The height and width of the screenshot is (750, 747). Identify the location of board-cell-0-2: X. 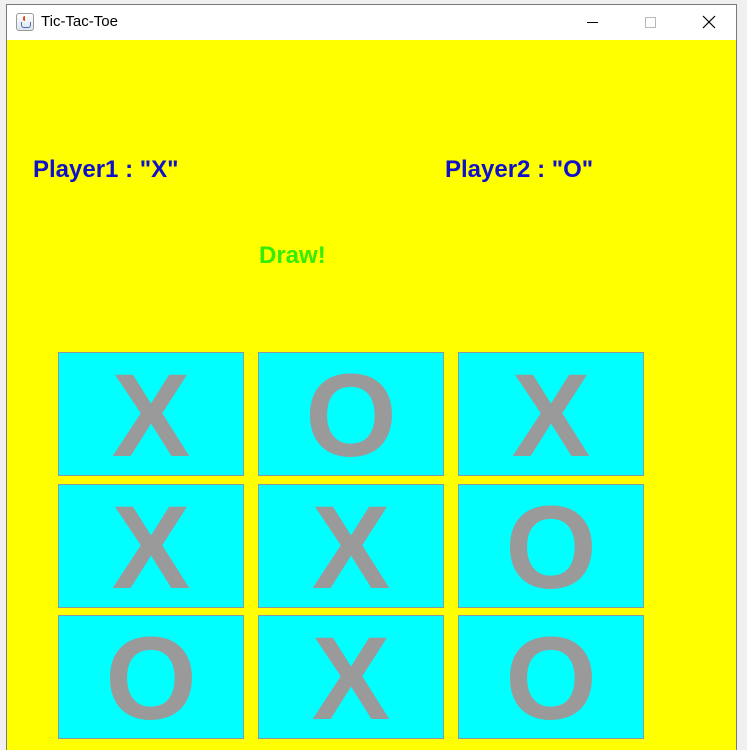
(551, 414).